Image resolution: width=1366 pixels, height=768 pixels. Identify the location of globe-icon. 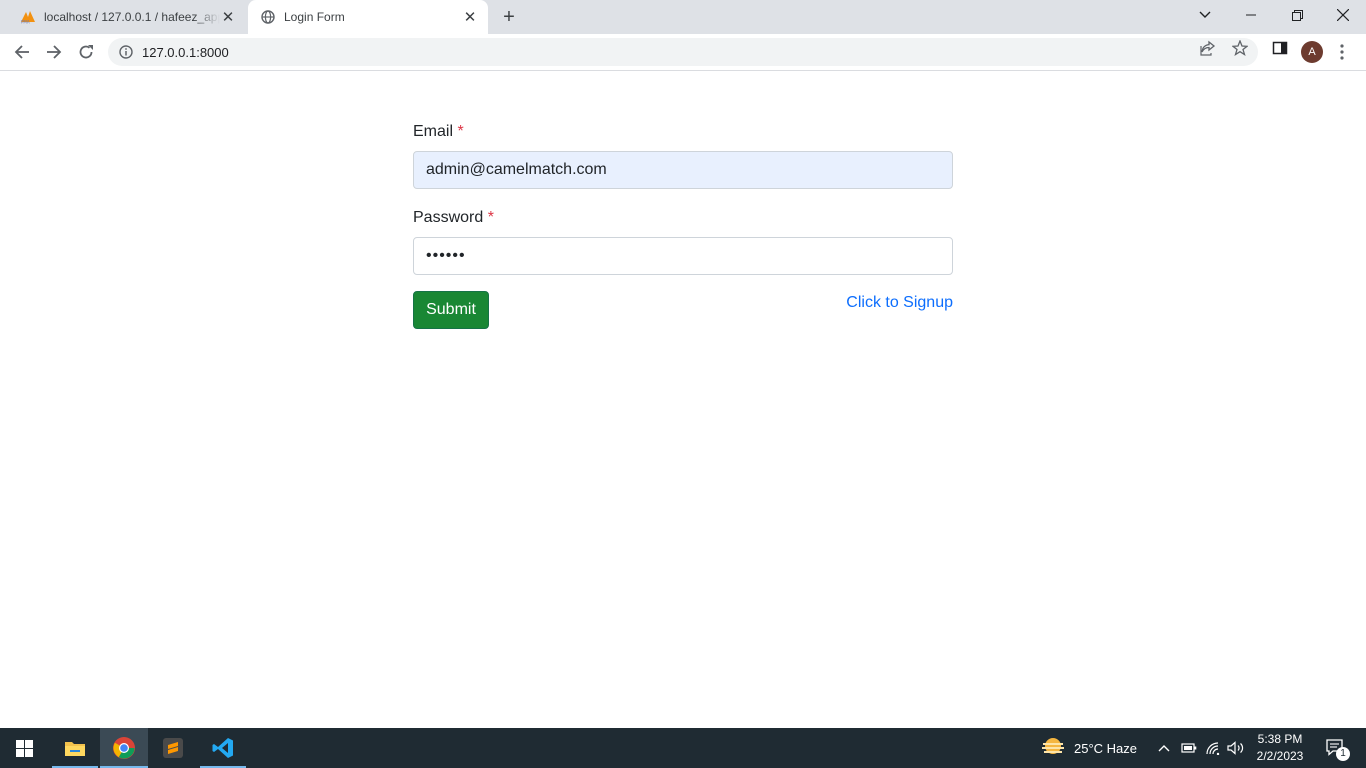
(268, 17).